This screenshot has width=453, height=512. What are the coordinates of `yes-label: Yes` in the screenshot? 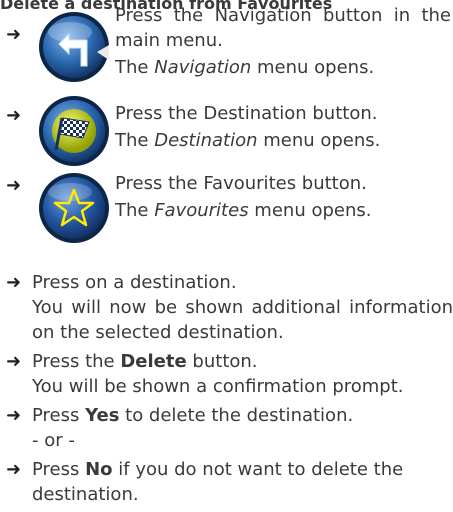 It's located at (102, 415).